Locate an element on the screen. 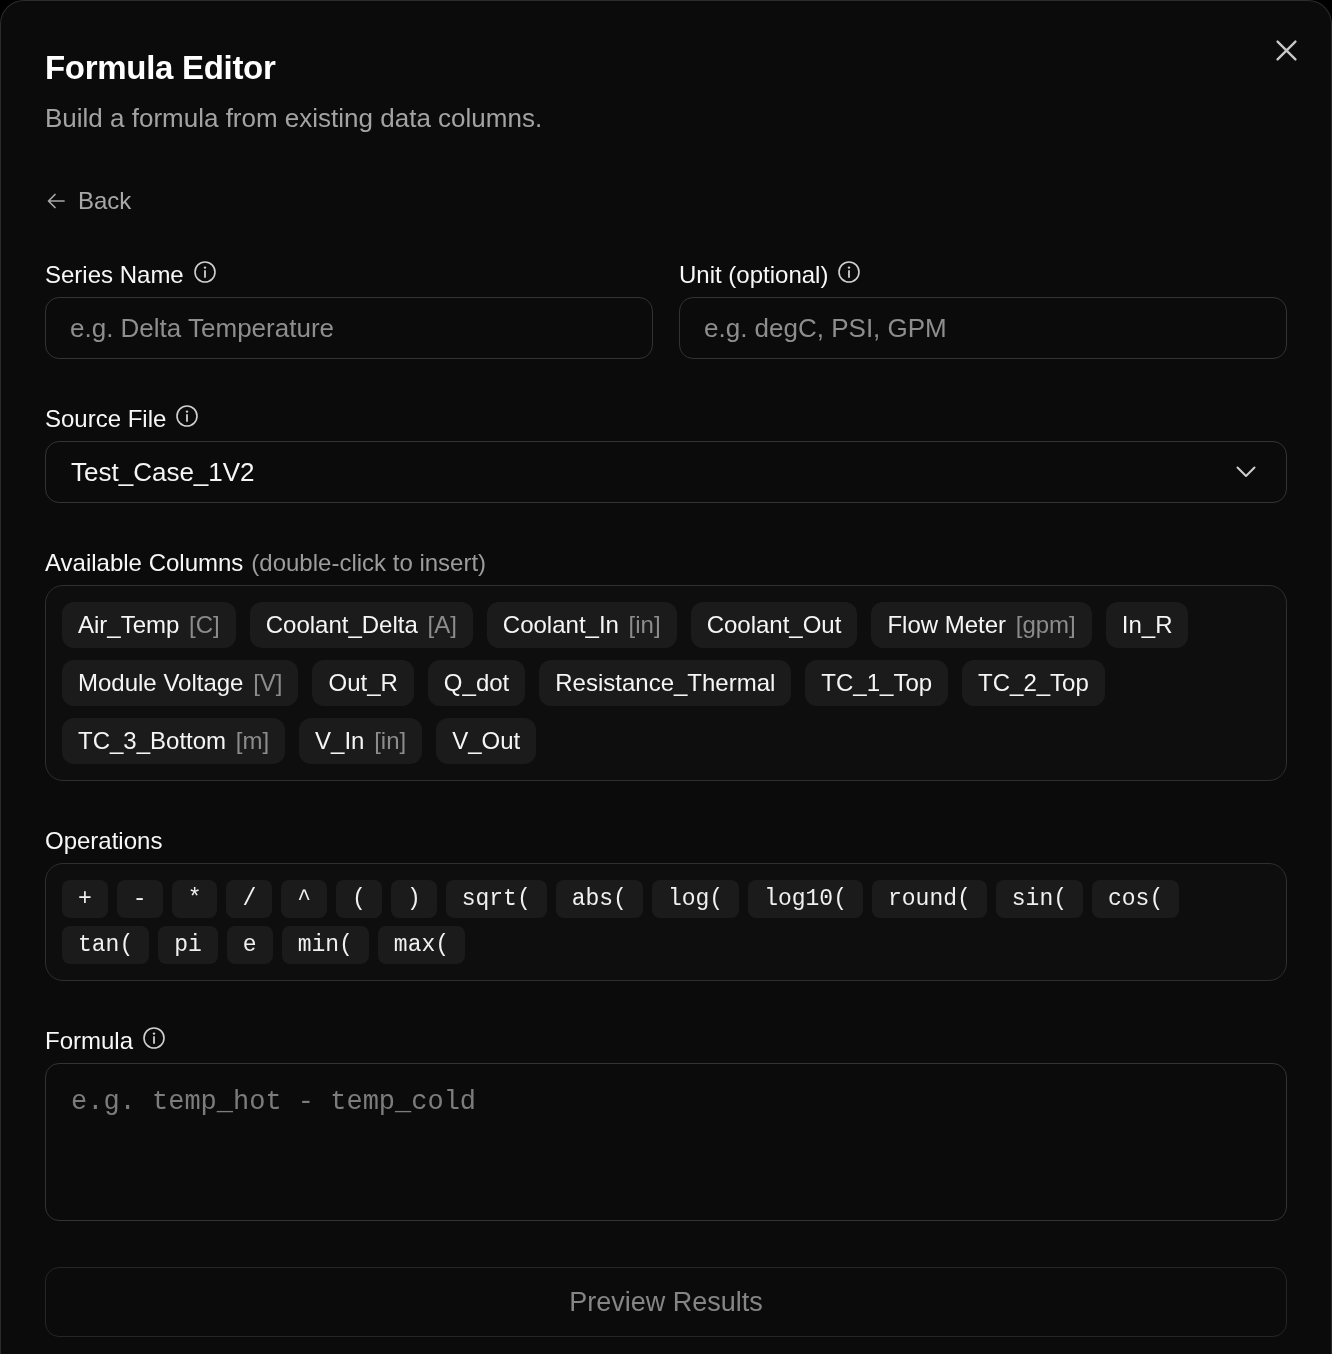 Image resolution: width=1332 pixels, height=1354 pixels. operator-button: log( is located at coordinates (695, 899).